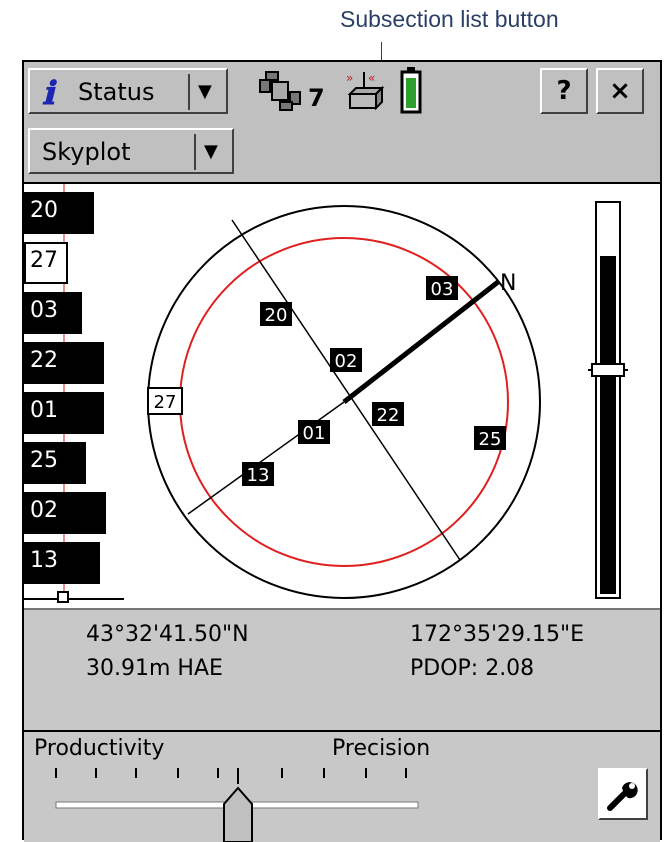 The height and width of the screenshot is (842, 664). I want to click on close-icon: ×, so click(620, 91).